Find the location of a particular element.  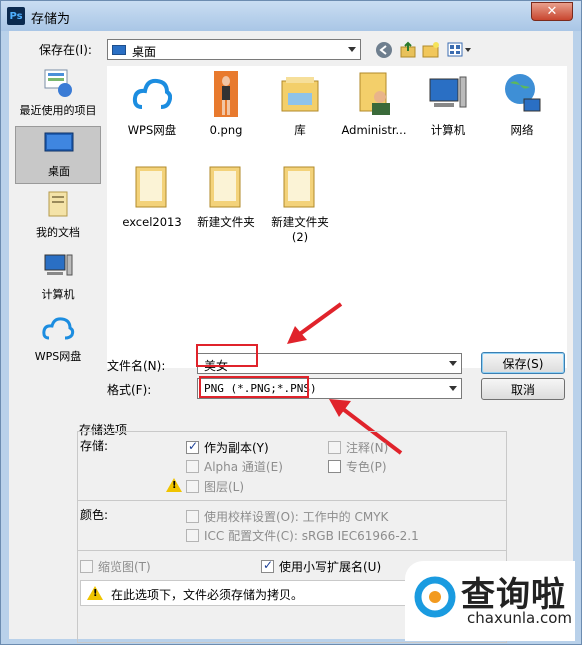

format-highlight-box is located at coordinates (254, 387).